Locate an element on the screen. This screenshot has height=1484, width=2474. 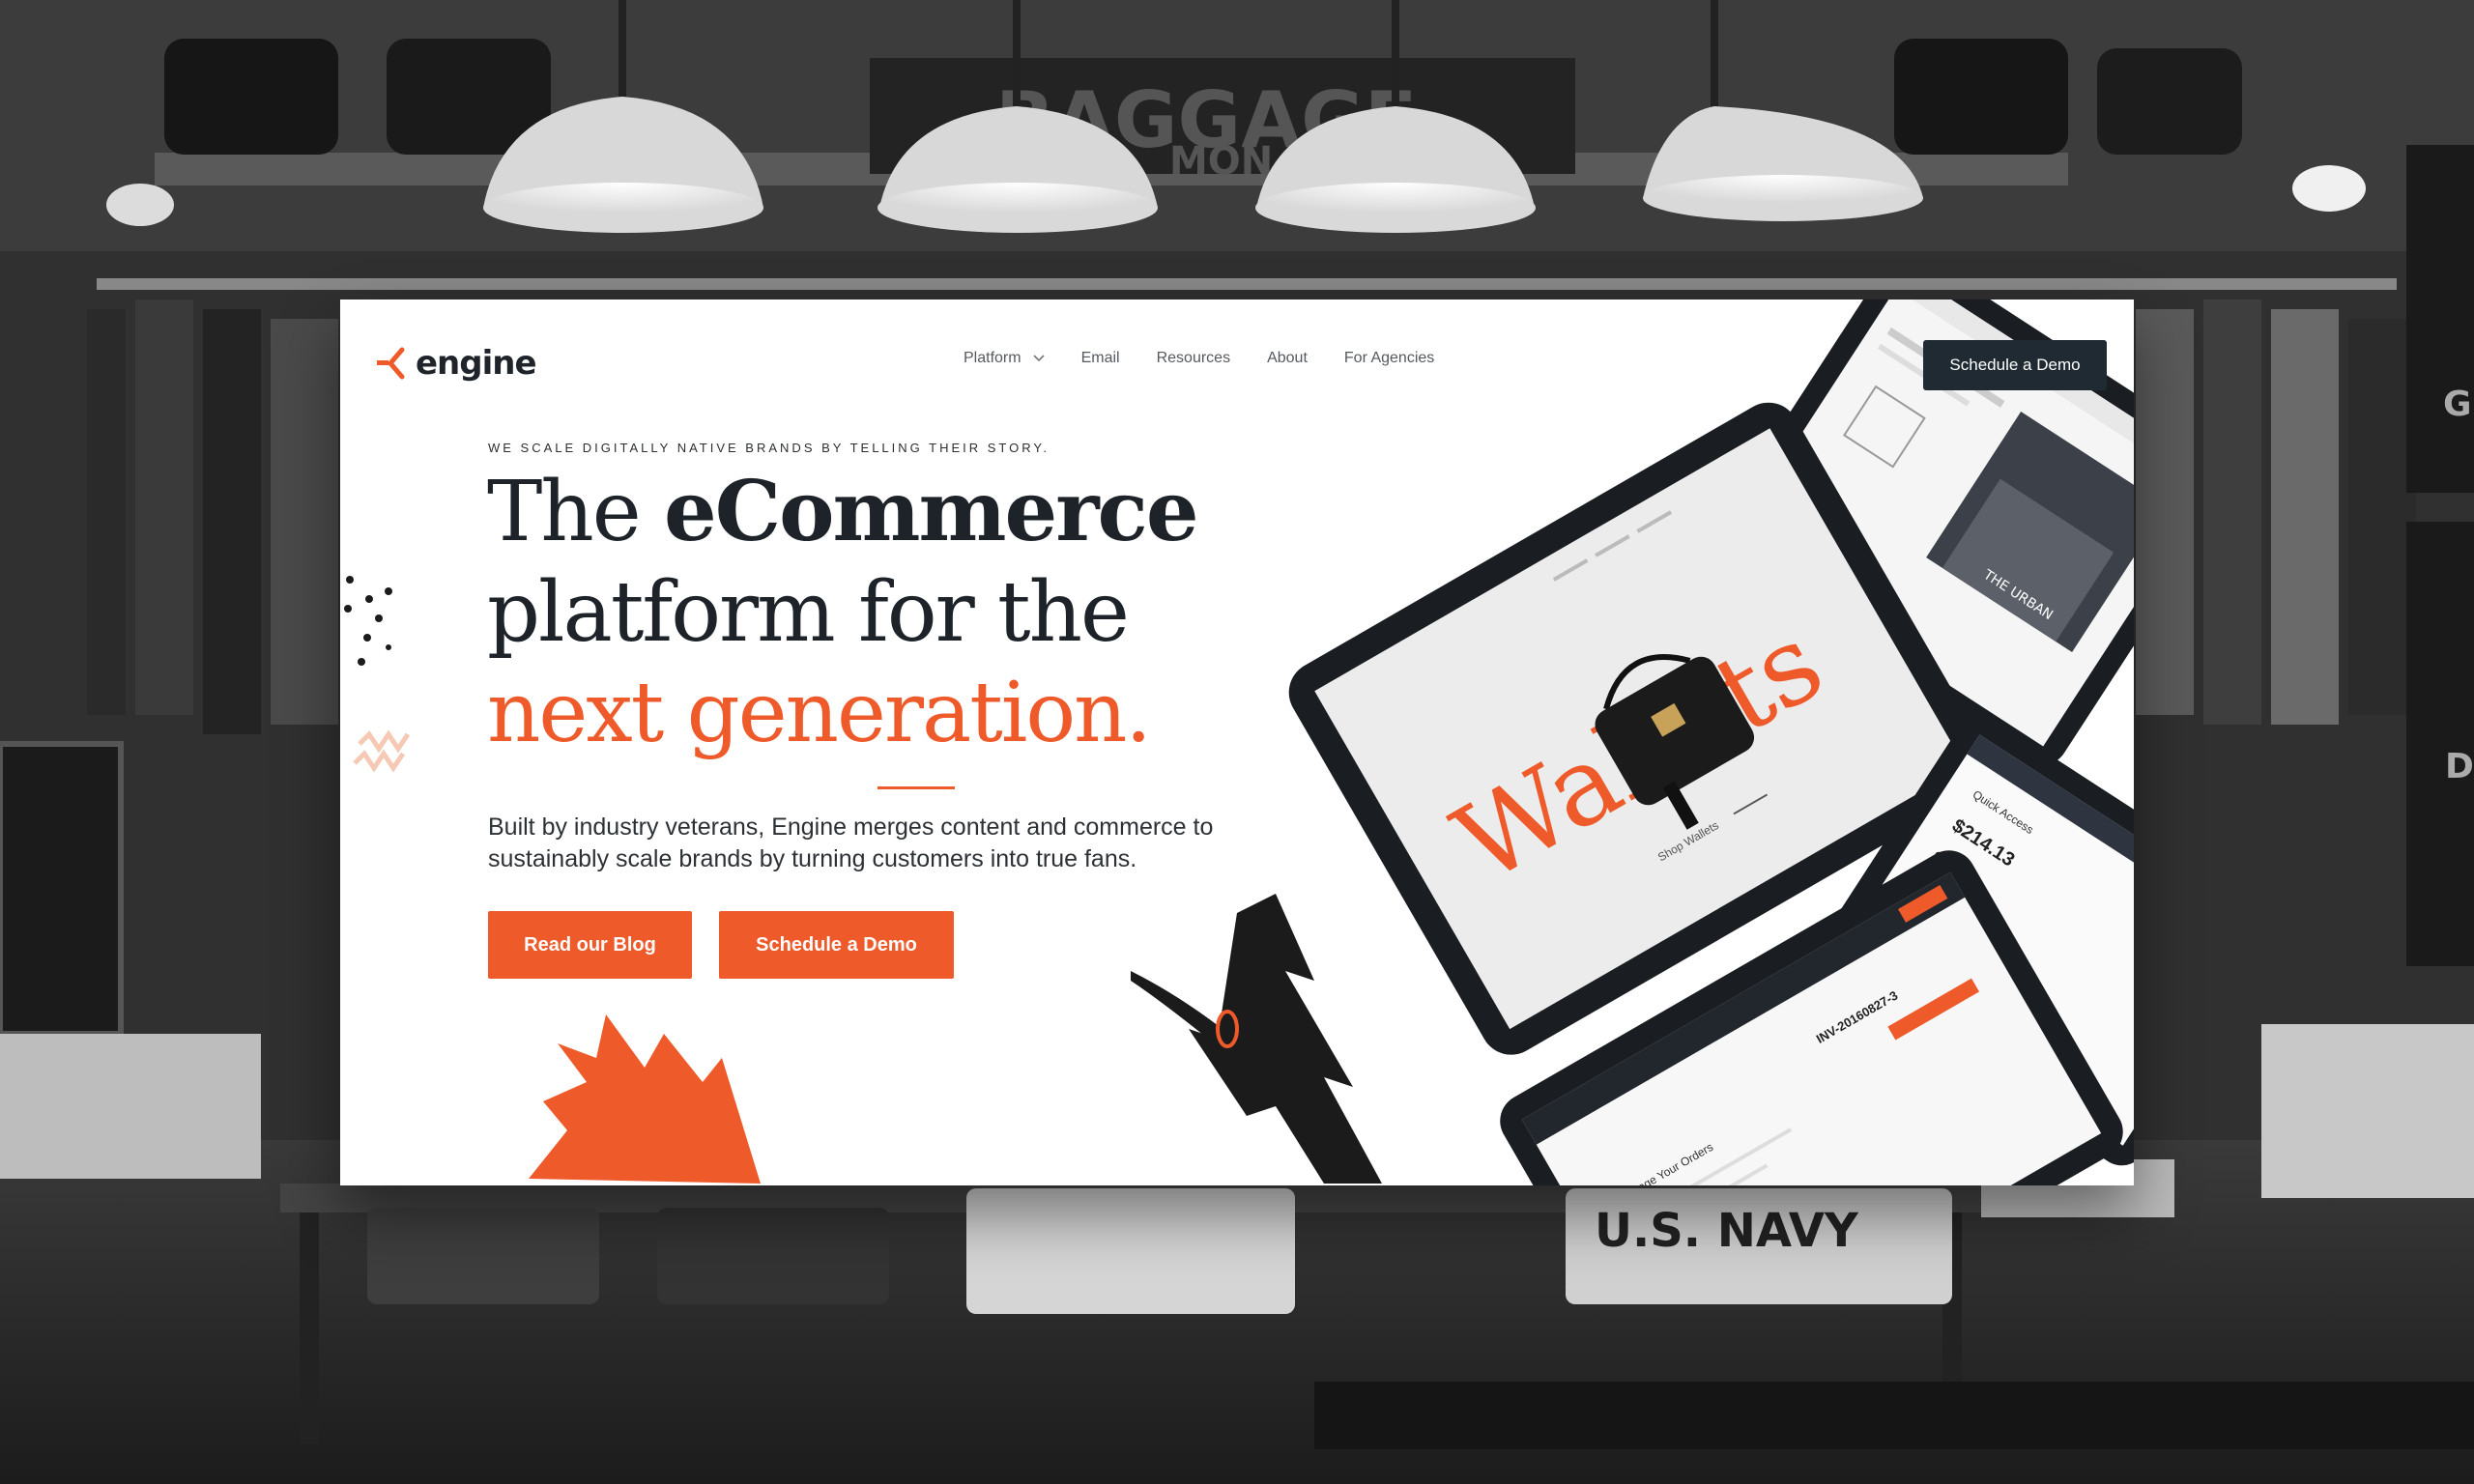
sign-text-2: MON is located at coordinates (1221, 162).